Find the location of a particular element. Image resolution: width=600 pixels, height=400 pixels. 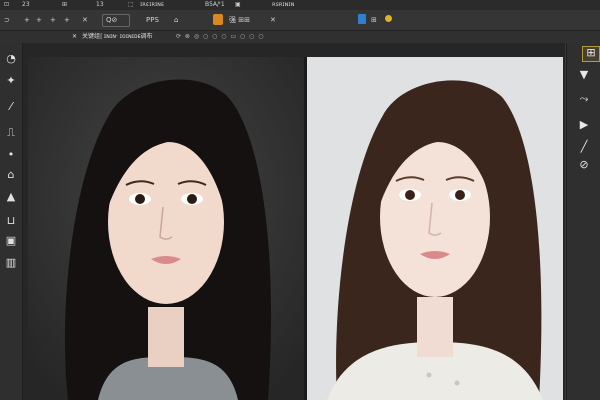

quick-mask-icon: ▥ is located at coordinates (11, 263).